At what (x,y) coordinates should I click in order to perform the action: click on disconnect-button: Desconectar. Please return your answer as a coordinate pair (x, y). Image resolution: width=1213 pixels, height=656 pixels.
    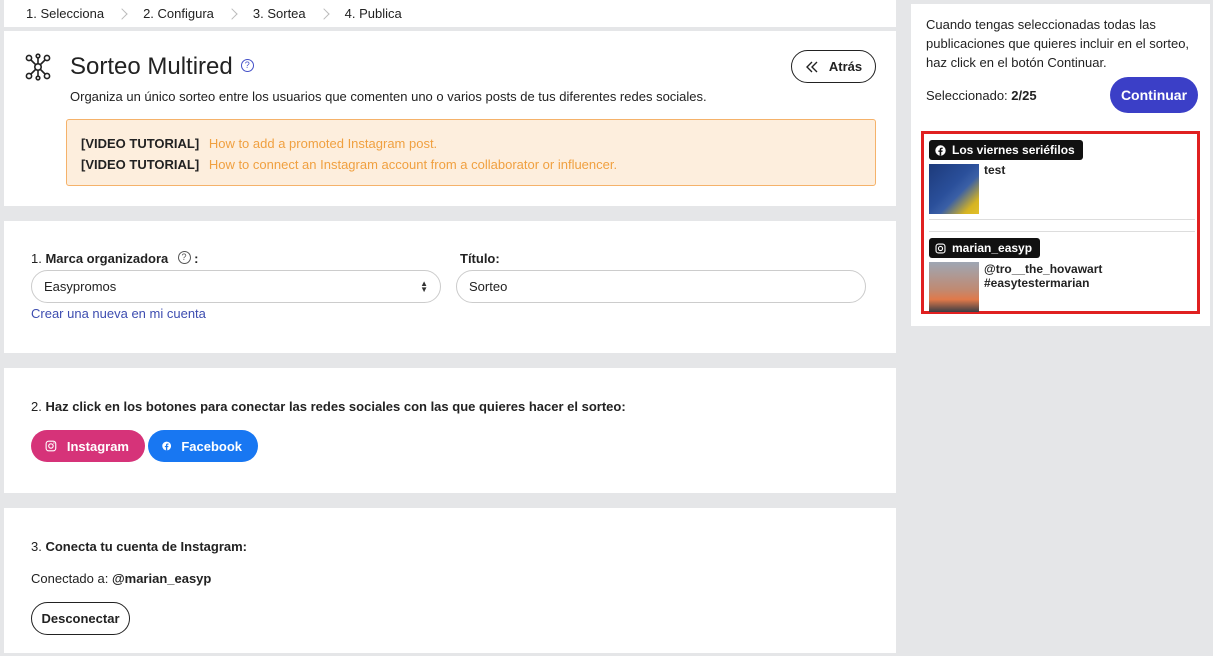
    Looking at the image, I should click on (80, 618).